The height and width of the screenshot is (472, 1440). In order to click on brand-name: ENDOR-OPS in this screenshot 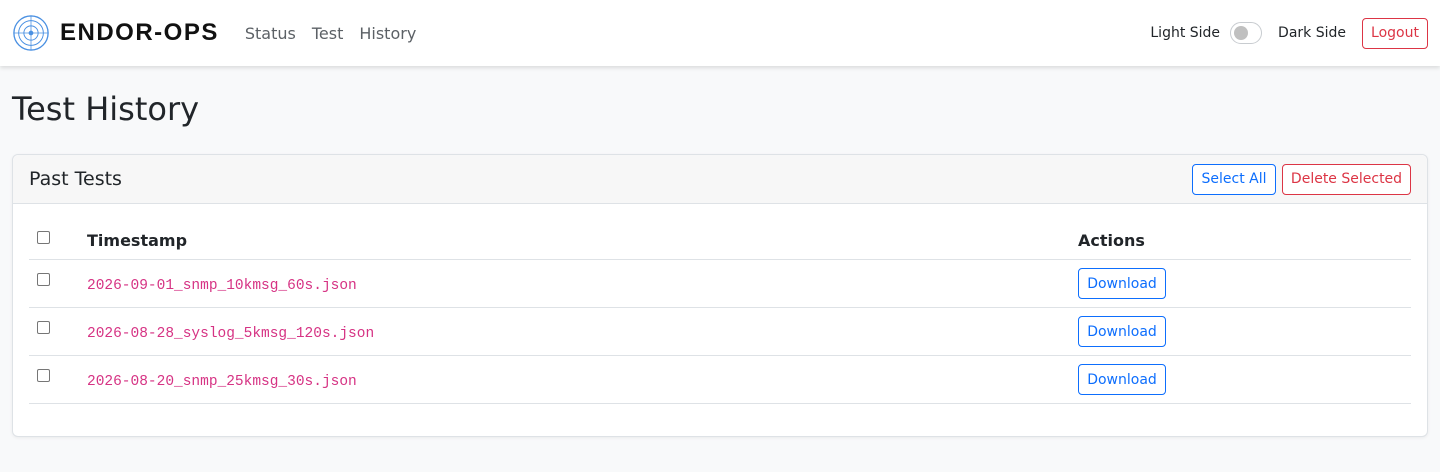, I will do `click(139, 32)`.